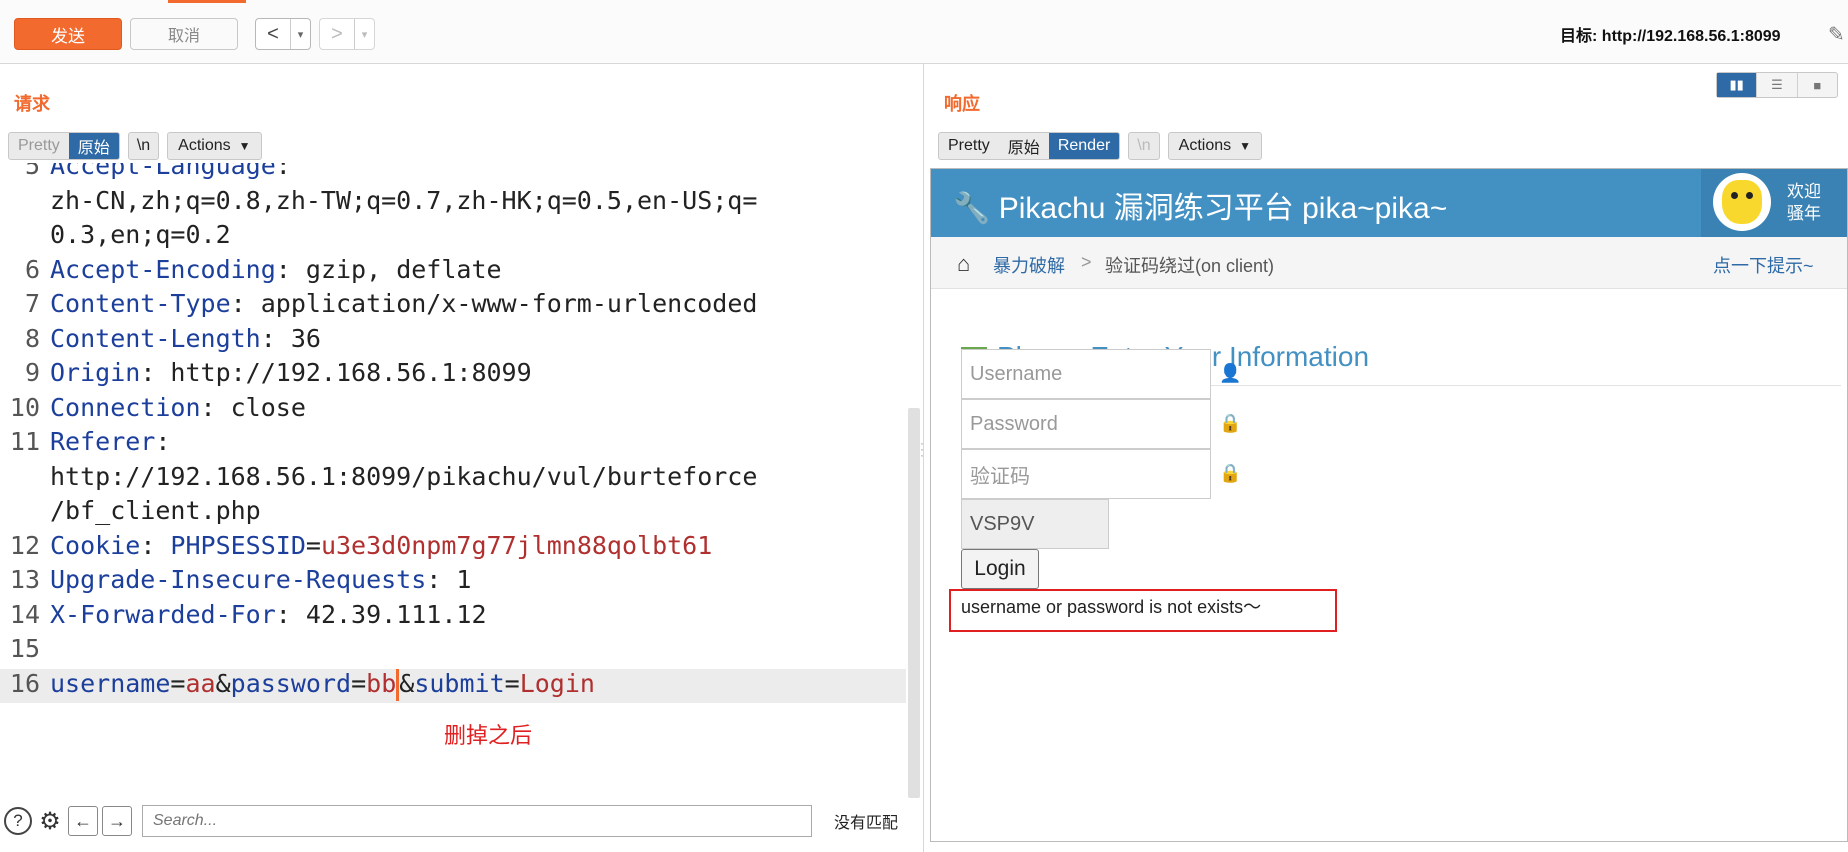 The width and height of the screenshot is (1848, 852). What do you see at coordinates (972, 208) in the screenshot?
I see `wrench-icon: 🔧` at bounding box center [972, 208].